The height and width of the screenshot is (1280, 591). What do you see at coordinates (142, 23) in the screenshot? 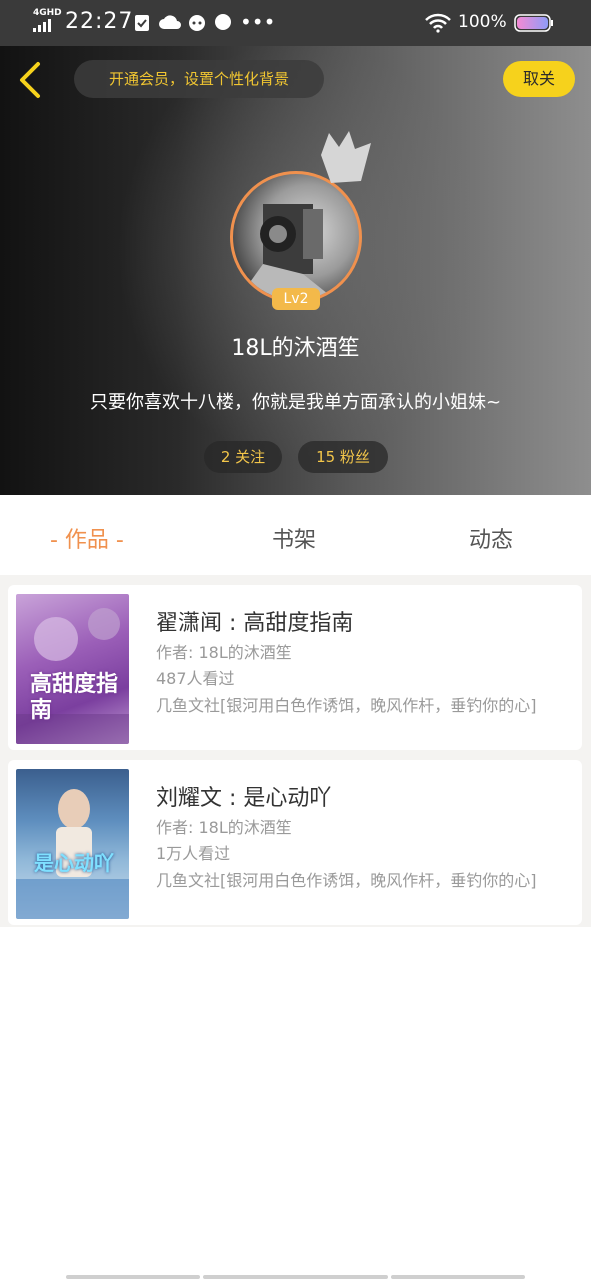
I see `clipboard-icon` at bounding box center [142, 23].